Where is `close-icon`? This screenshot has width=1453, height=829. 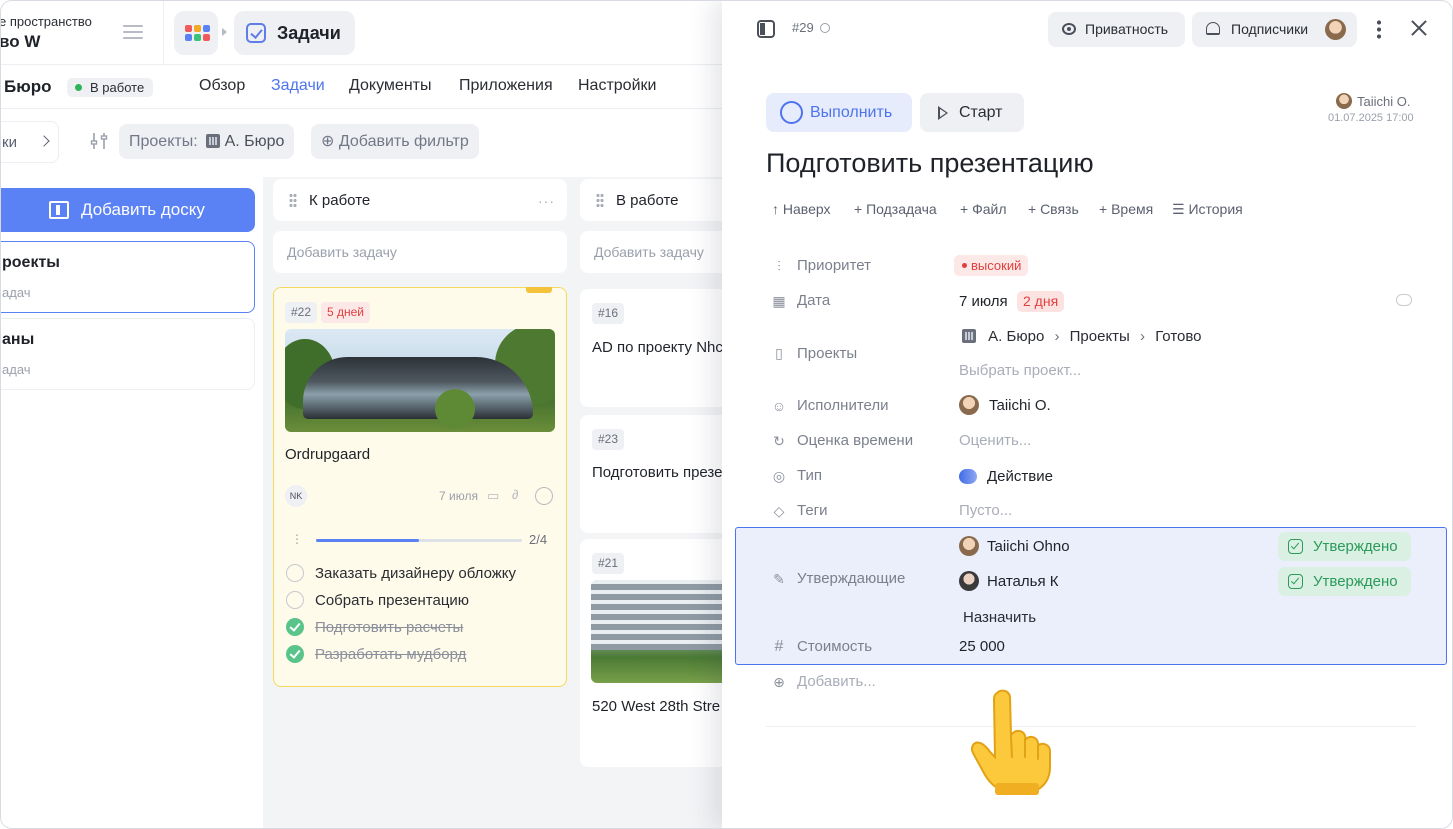
close-icon is located at coordinates (1419, 28).